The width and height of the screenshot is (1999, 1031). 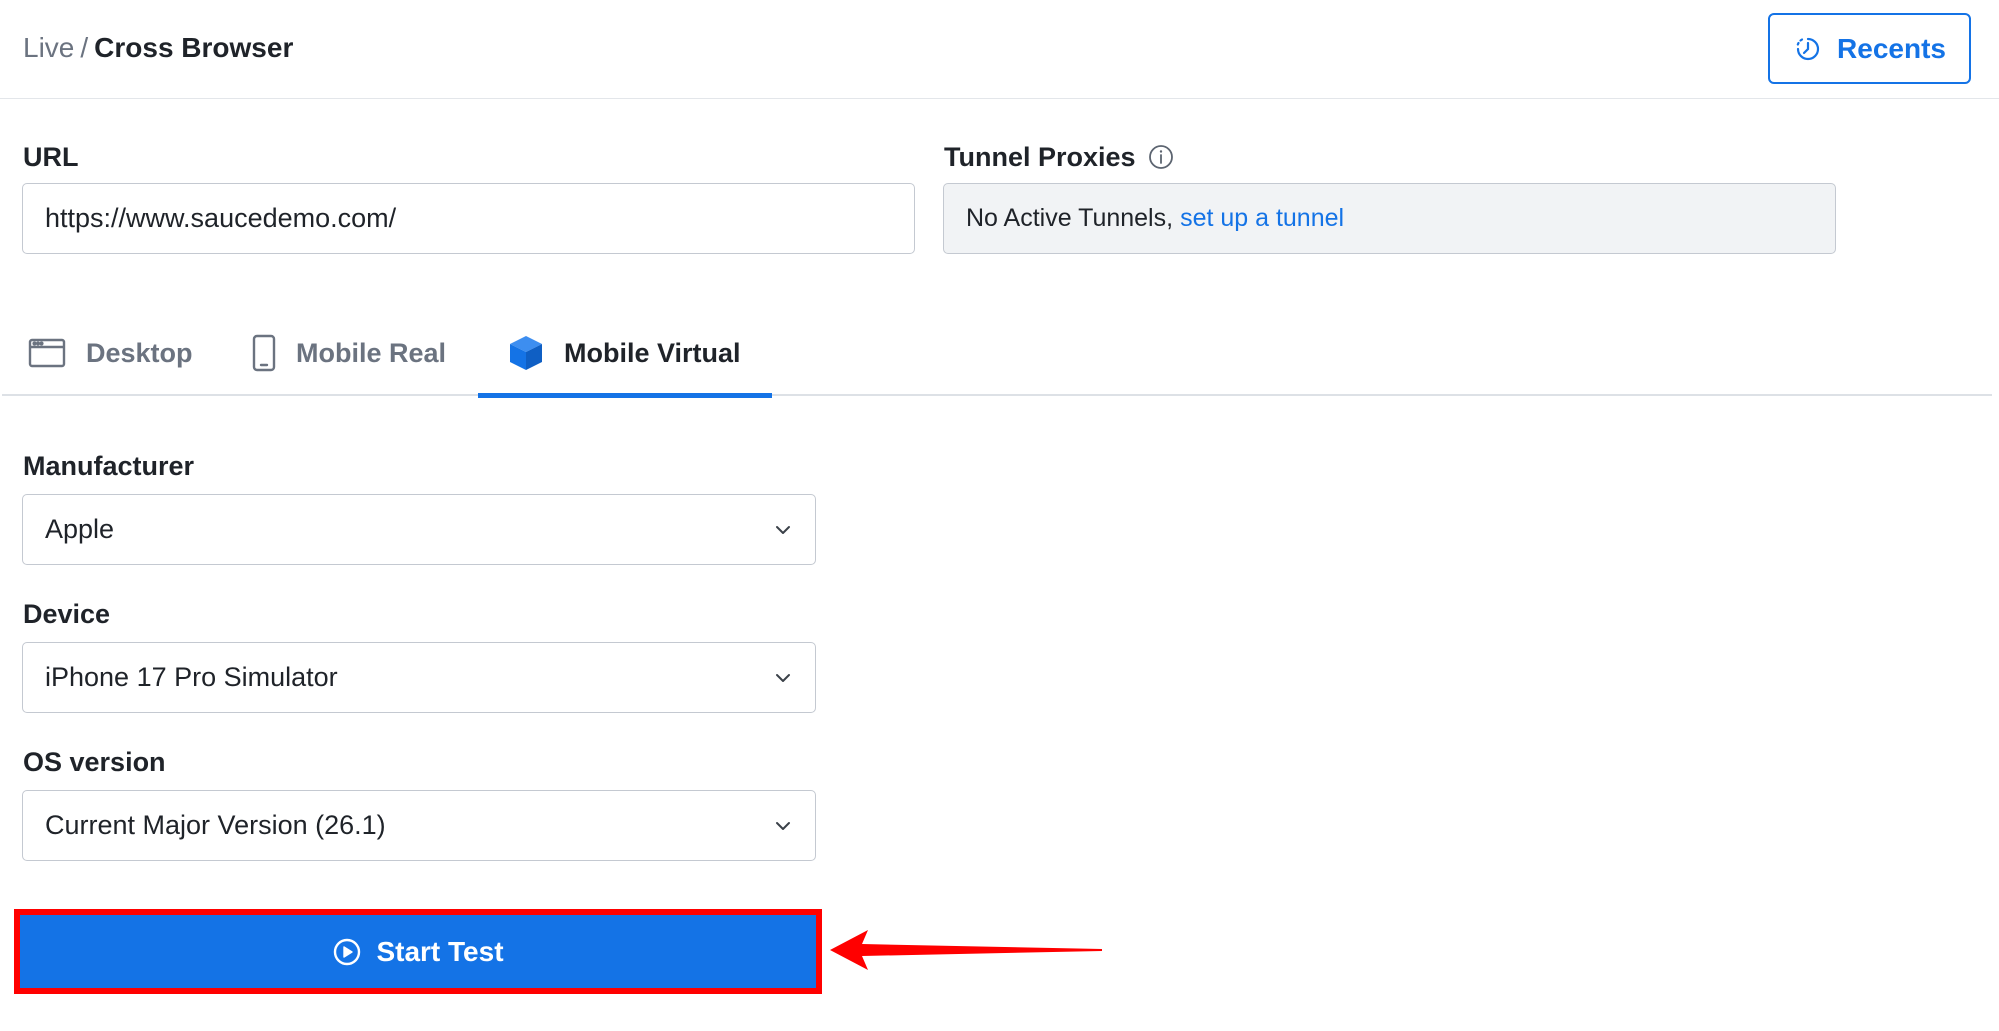 I want to click on play-circle-icon, so click(x=347, y=951).